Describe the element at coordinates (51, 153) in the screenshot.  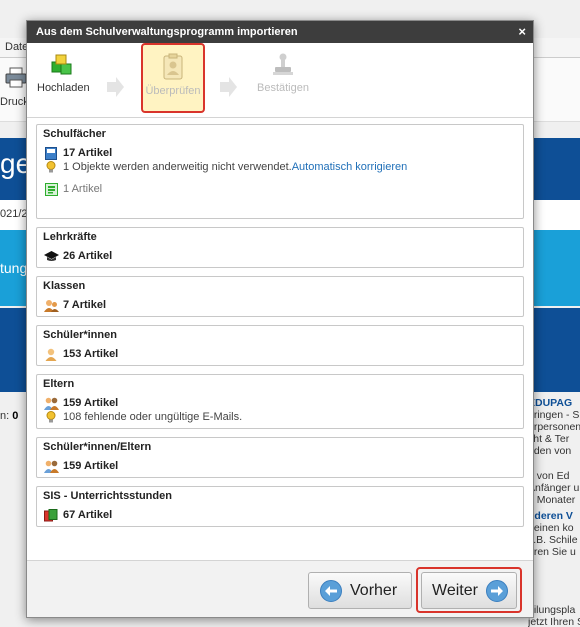
I see `subject-icon` at that location.